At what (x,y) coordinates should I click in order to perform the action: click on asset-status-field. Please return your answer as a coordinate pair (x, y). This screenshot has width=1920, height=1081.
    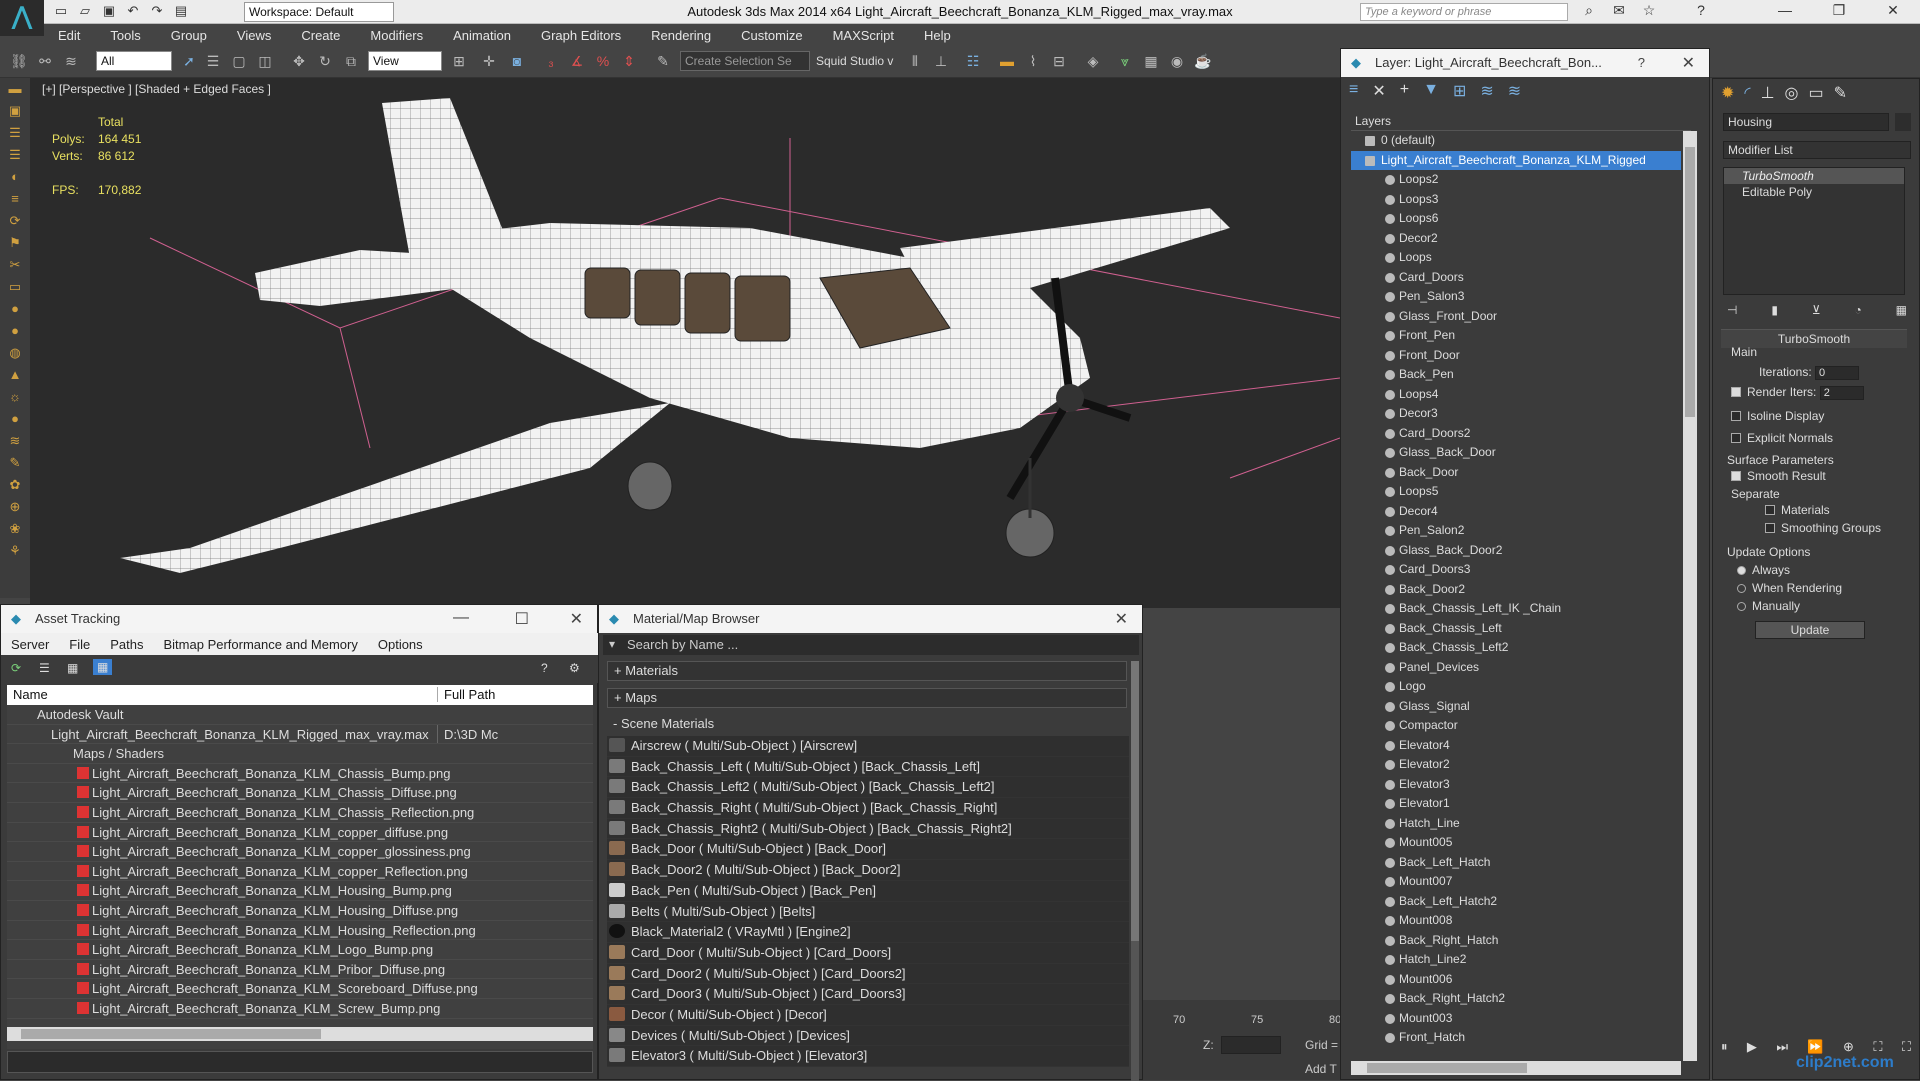
    Looking at the image, I should click on (300, 1062).